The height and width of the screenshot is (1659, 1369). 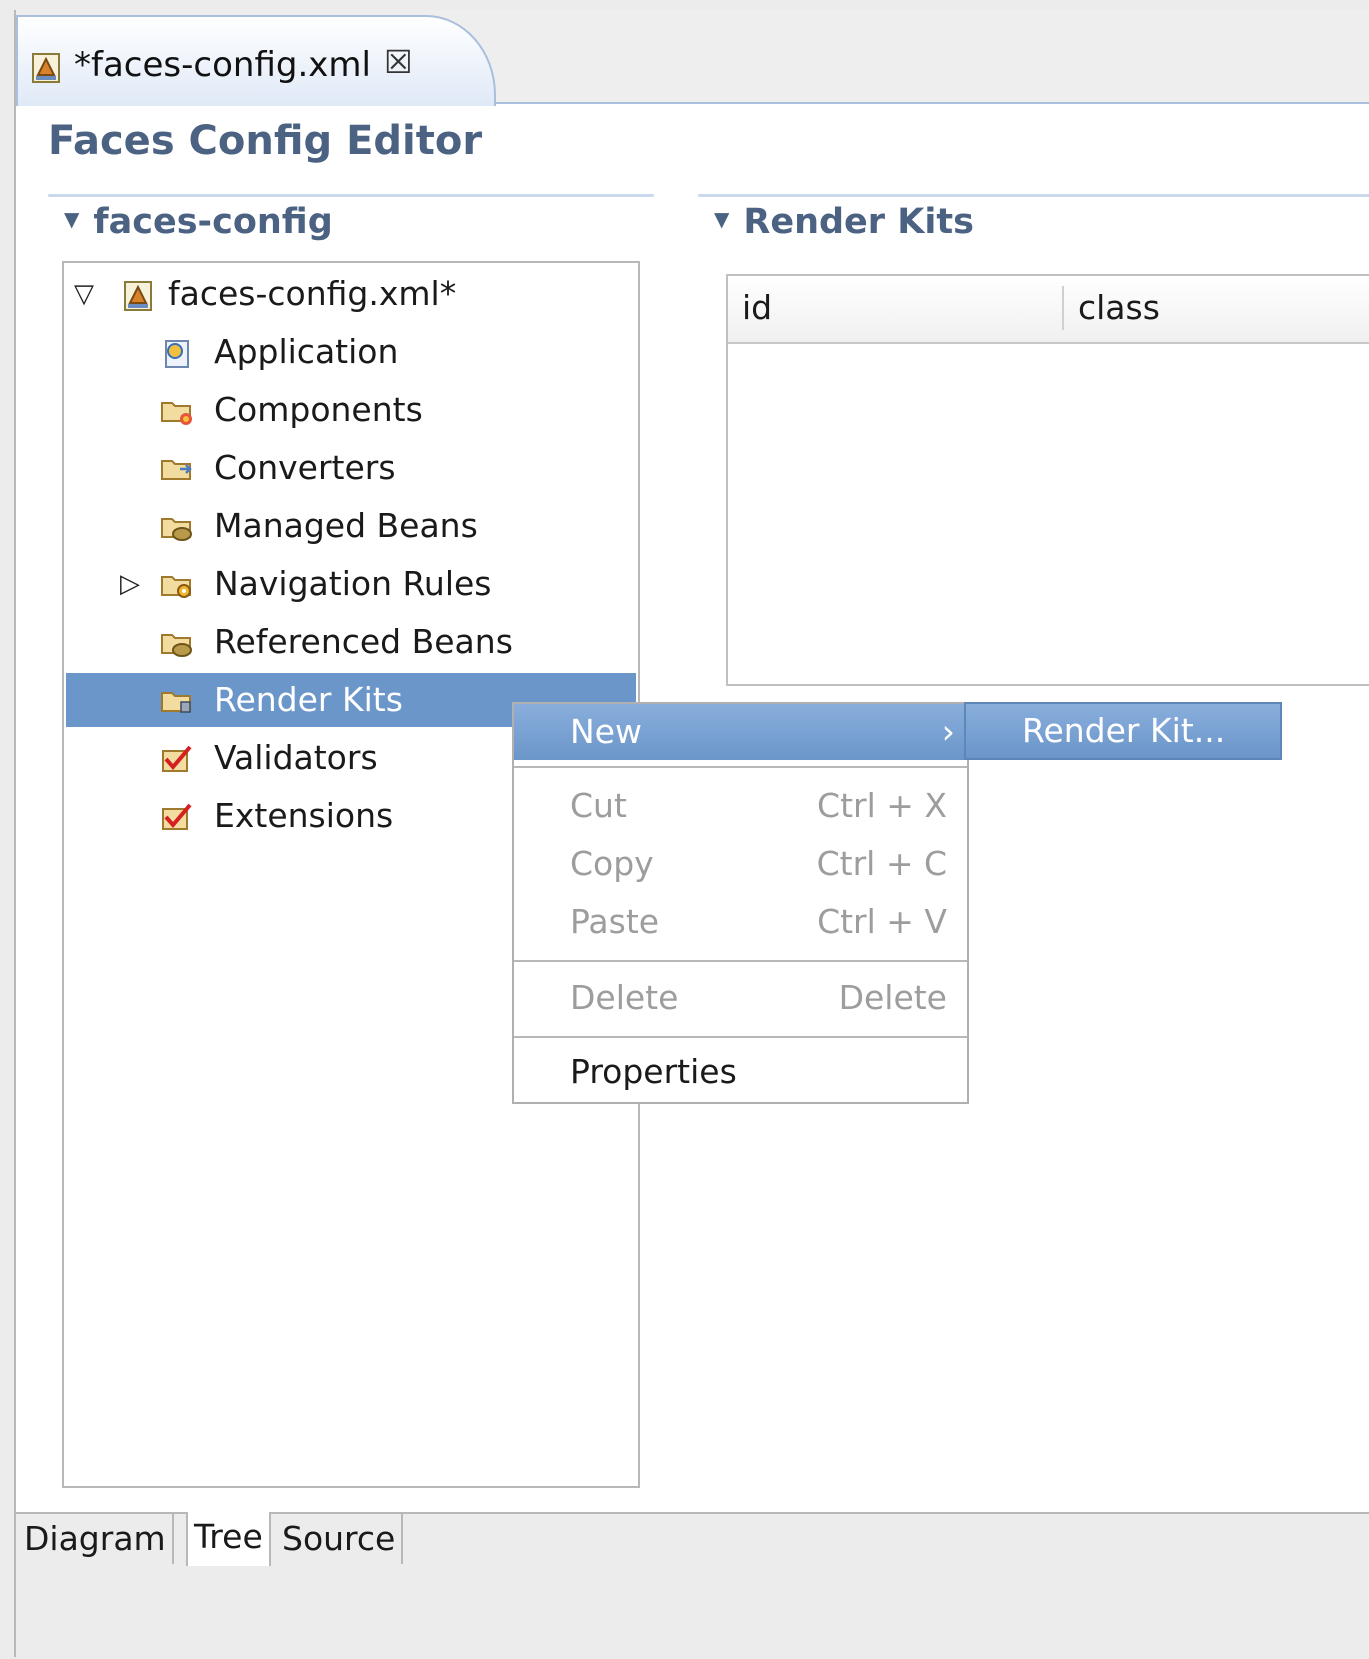 What do you see at coordinates (177, 354) in the screenshot?
I see `application-icon` at bounding box center [177, 354].